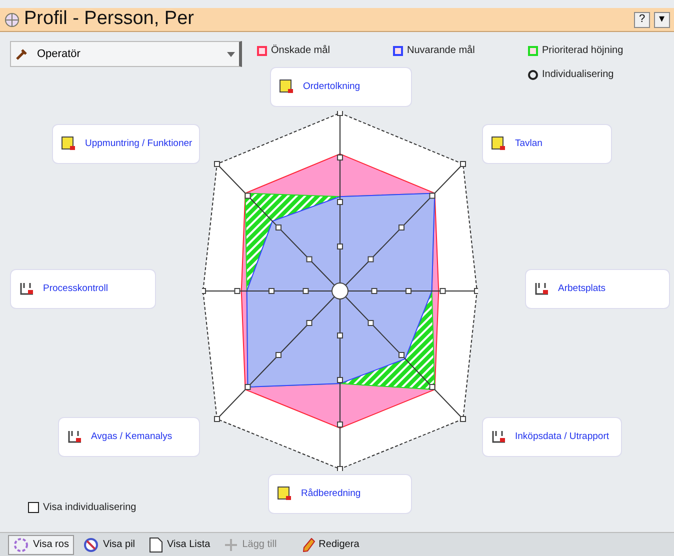 Image resolution: width=674 pixels, height=556 pixels. I want to click on competence-link: Processkontroll, so click(75, 289).